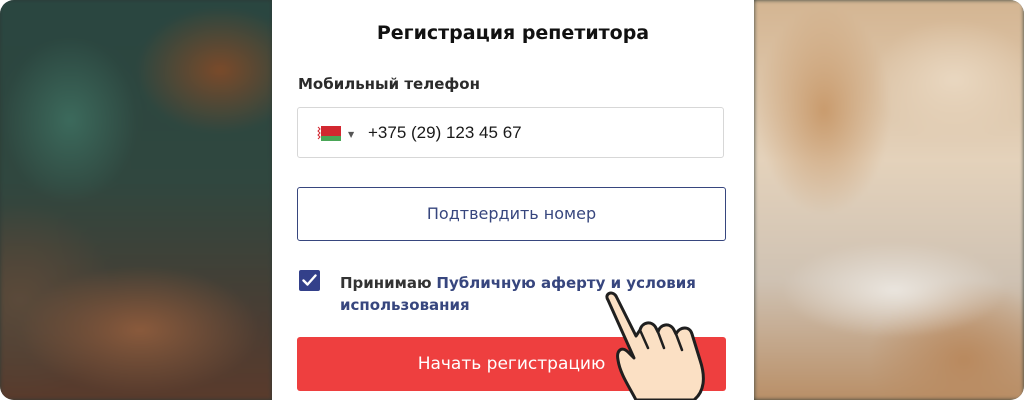 This screenshot has height=400, width=1024. What do you see at coordinates (511, 214) in the screenshot?
I see `confirm-number-button: Подтвердить номер` at bounding box center [511, 214].